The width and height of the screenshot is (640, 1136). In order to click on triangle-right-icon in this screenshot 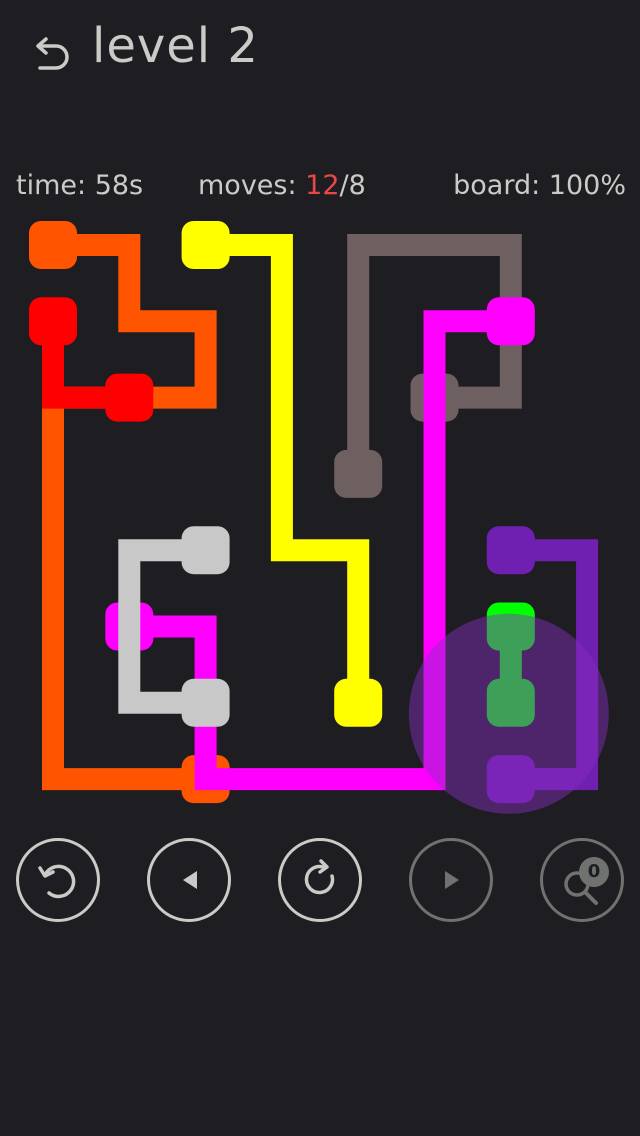, I will do `click(452, 880)`.